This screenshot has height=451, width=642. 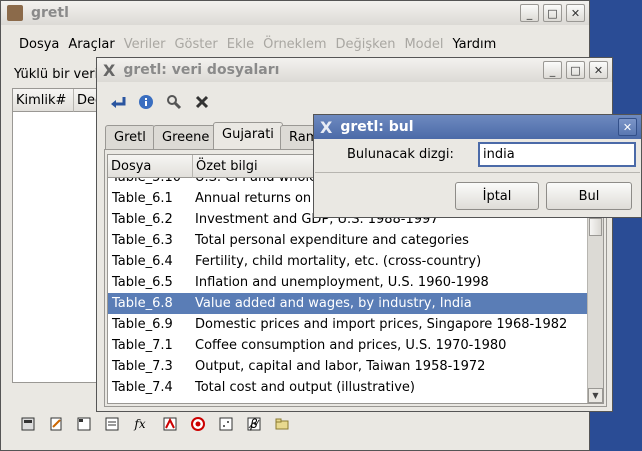 What do you see at coordinates (354, 70) in the screenshot?
I see `data-files-titlebar: X gretl: veri dosyaları _ □ ✕` at bounding box center [354, 70].